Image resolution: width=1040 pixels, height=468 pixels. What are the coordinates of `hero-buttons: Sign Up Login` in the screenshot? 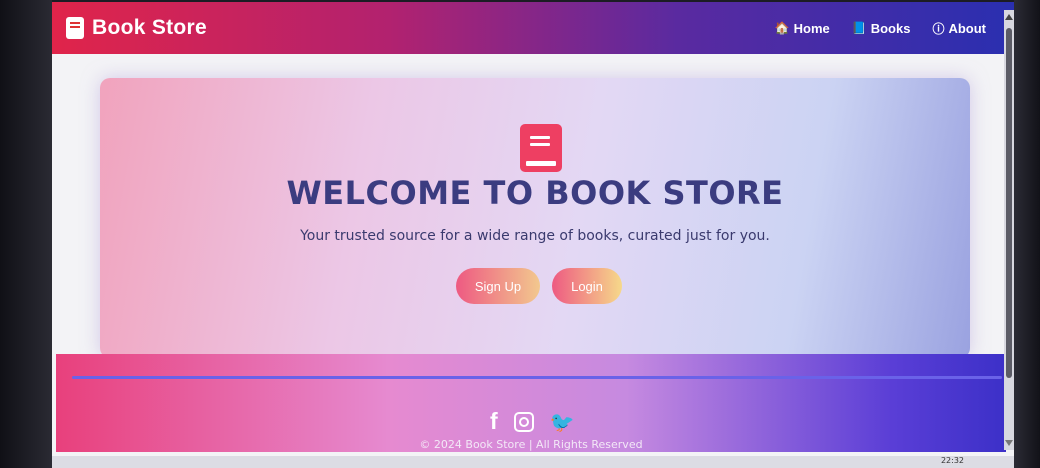 It's located at (539, 286).